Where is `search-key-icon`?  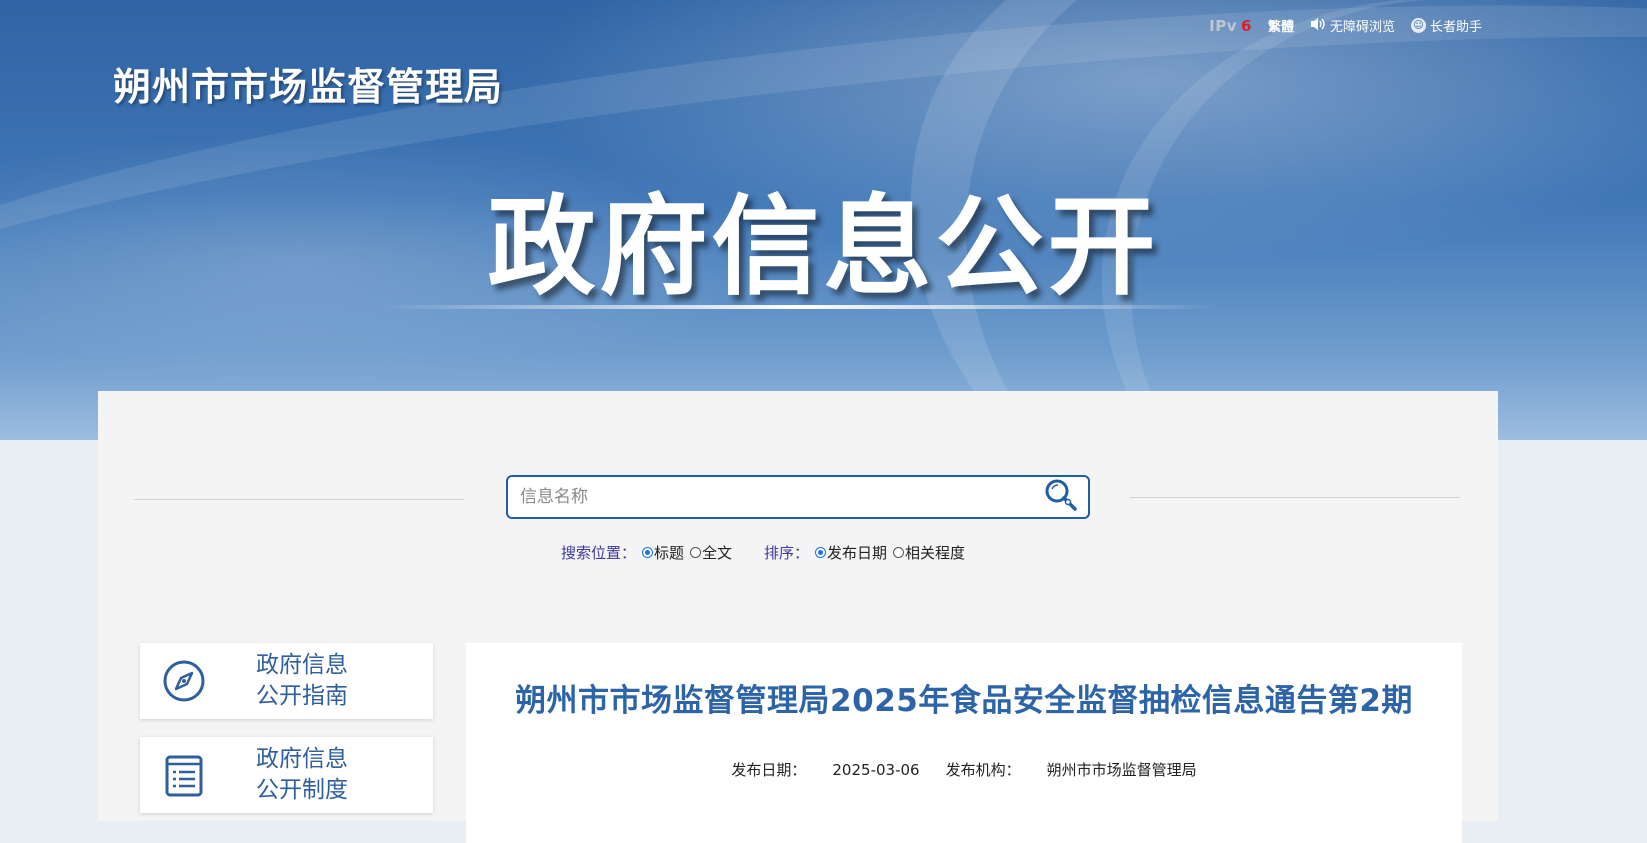
search-key-icon is located at coordinates (1061, 497).